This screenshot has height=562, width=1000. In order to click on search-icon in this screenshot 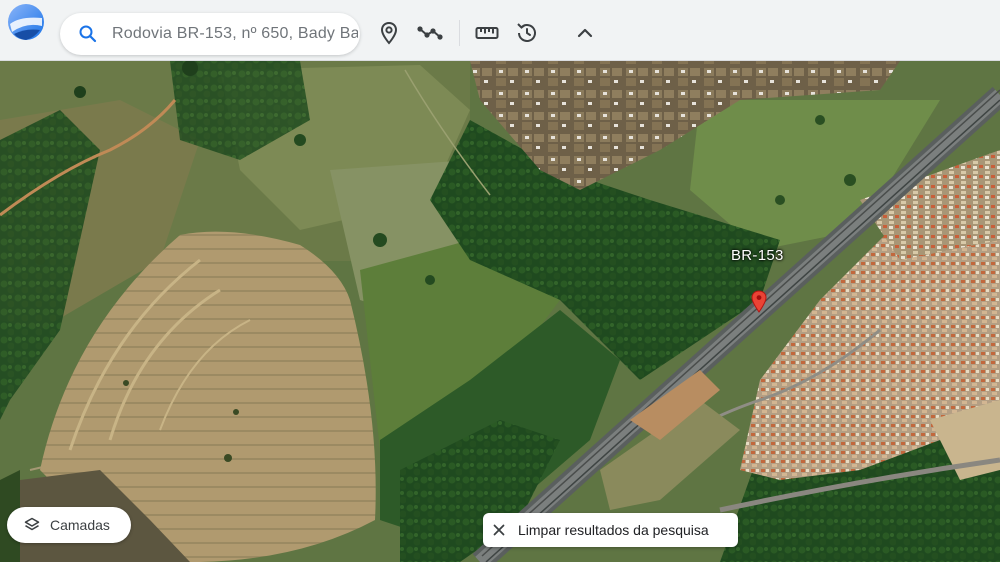, I will do `click(88, 34)`.